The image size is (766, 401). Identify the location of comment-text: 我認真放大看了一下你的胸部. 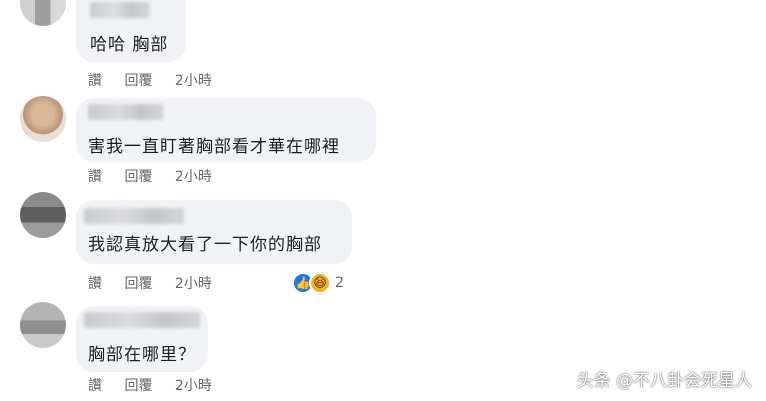
(205, 245).